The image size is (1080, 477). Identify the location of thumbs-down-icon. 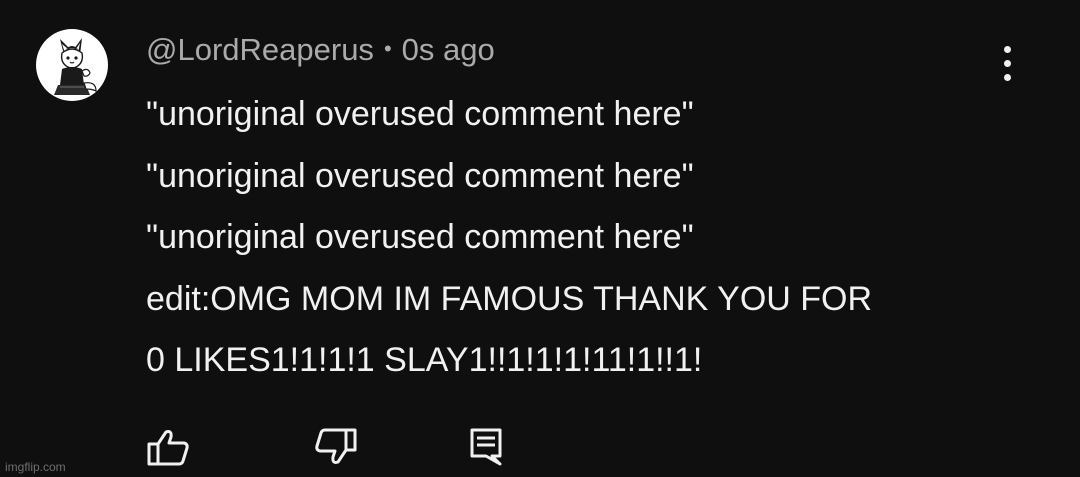
(336, 446).